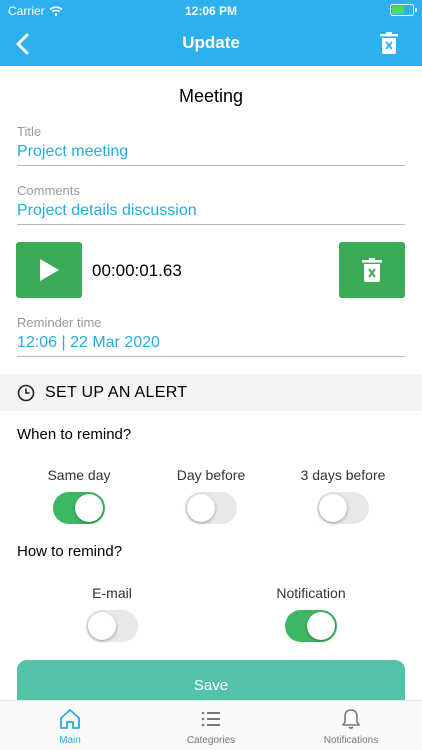 The width and height of the screenshot is (422, 750). I want to click on option-notification: Notification, so click(311, 613).